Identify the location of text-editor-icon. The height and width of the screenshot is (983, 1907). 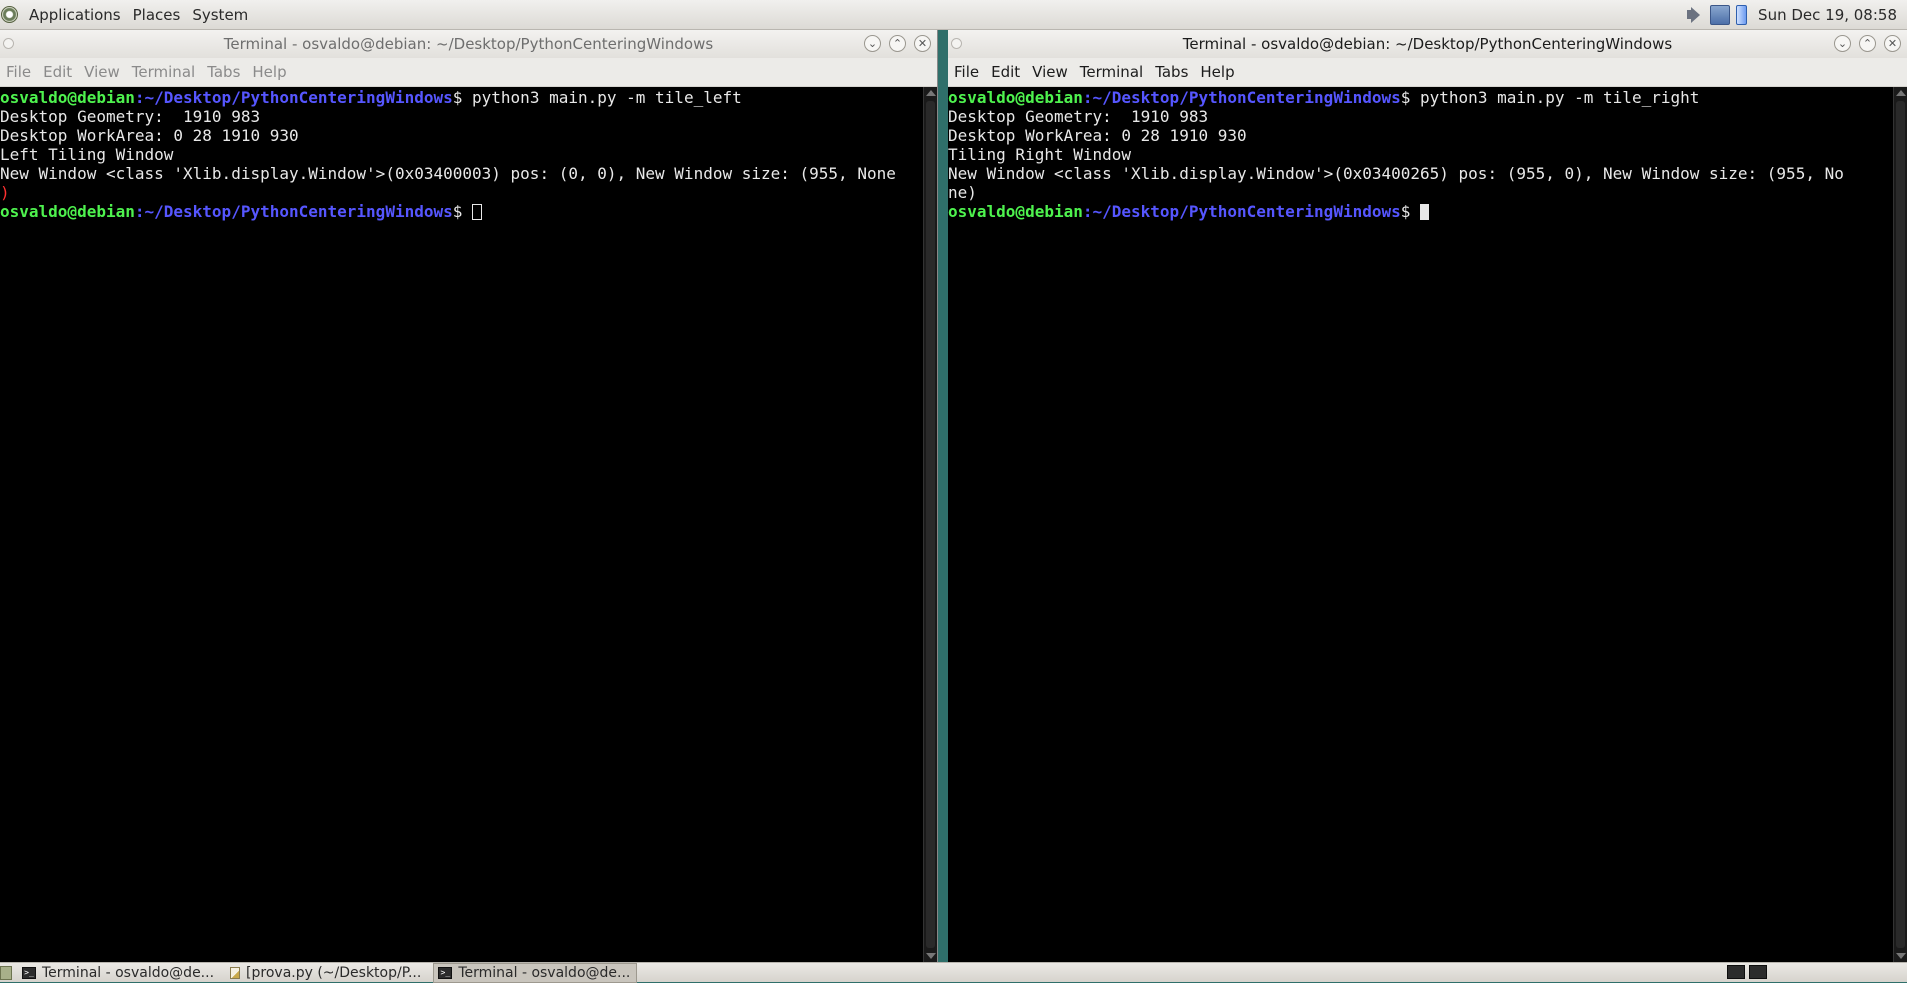
(235, 972).